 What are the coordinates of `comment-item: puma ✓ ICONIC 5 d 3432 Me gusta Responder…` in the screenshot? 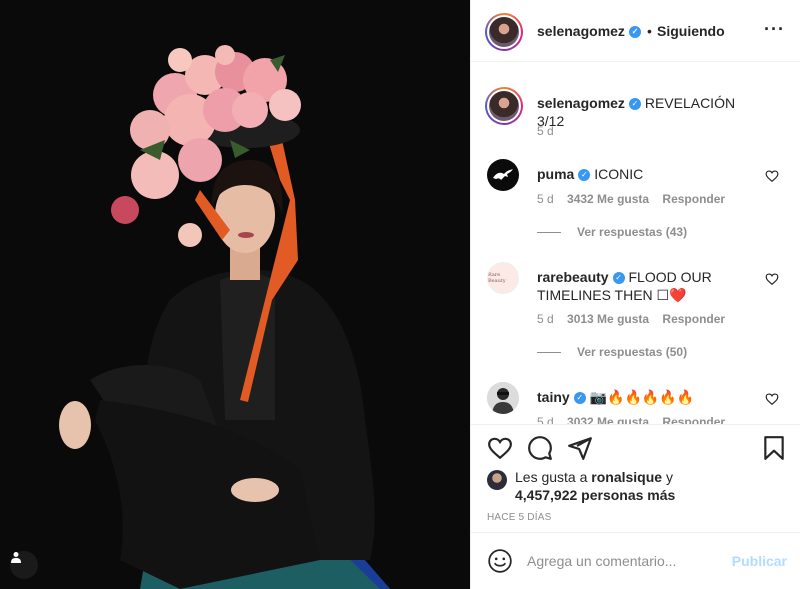 It's located at (637, 204).